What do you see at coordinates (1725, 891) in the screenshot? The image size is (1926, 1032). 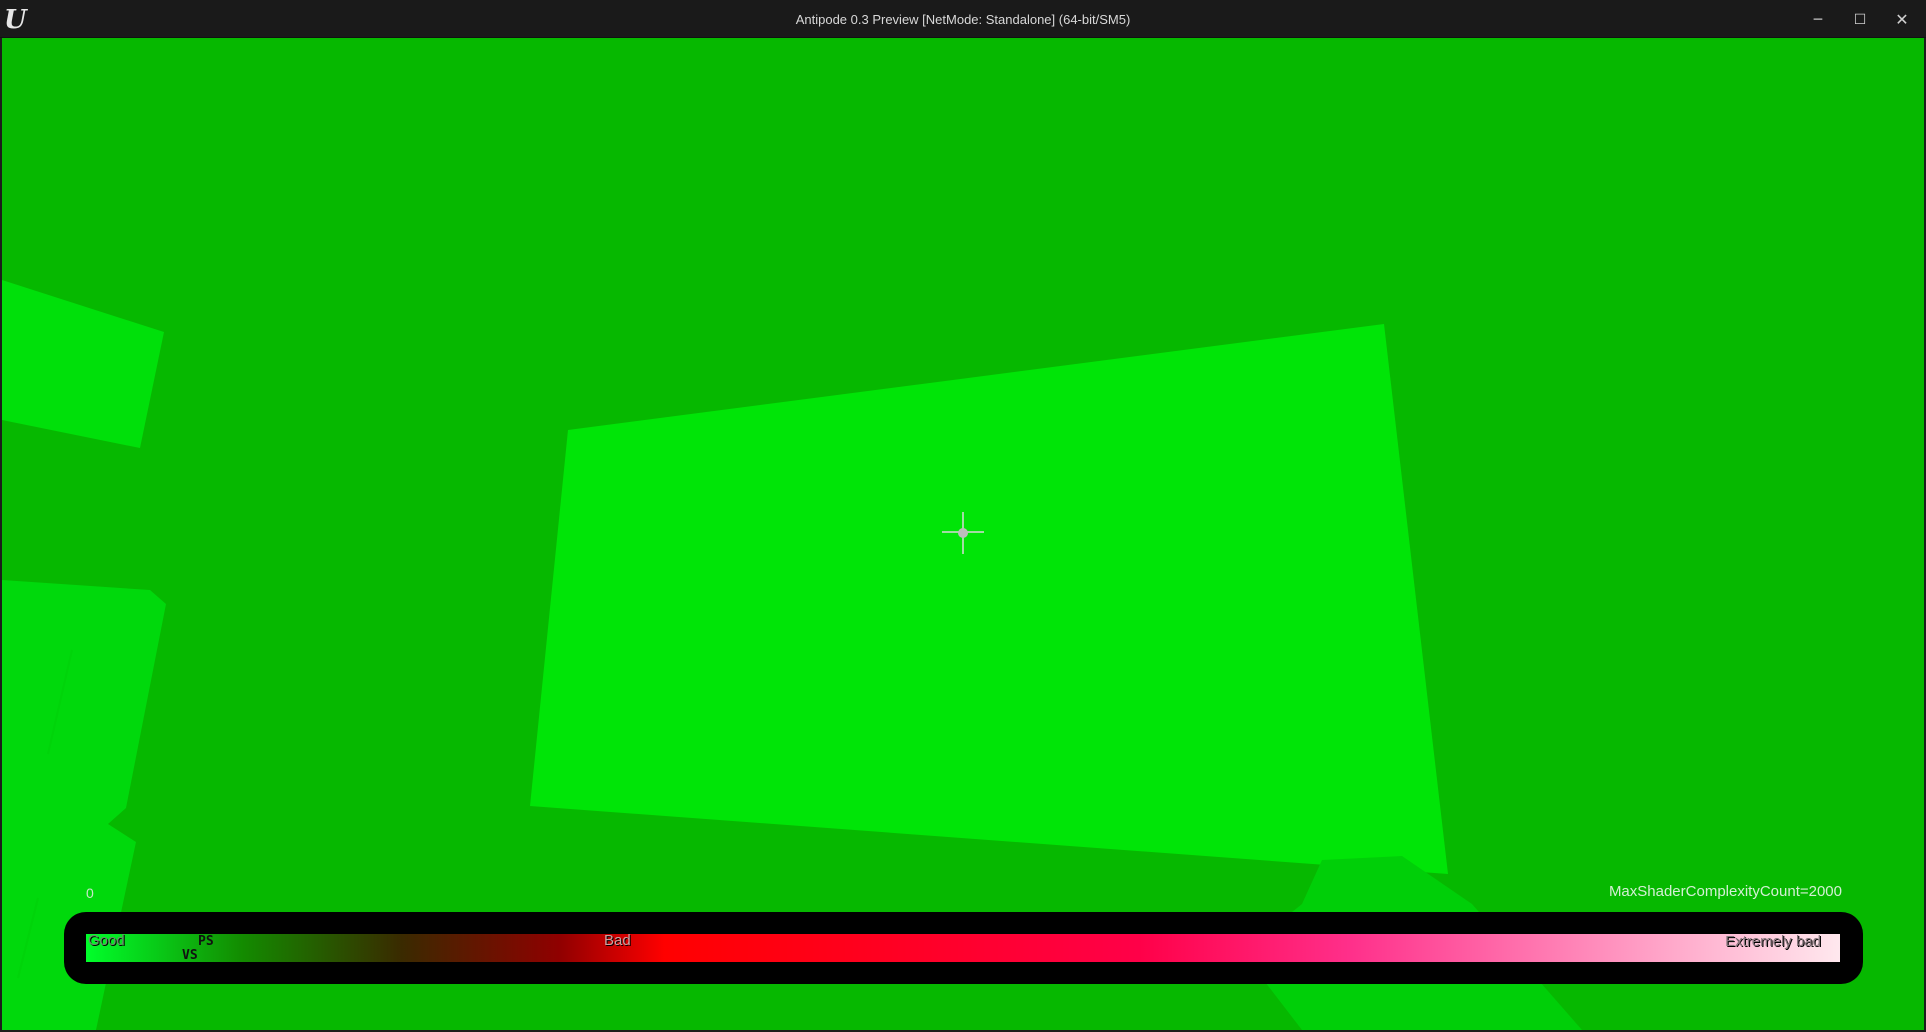 I see `max-shader-complexity-count: MaxShaderComplexityCount=2000` at bounding box center [1725, 891].